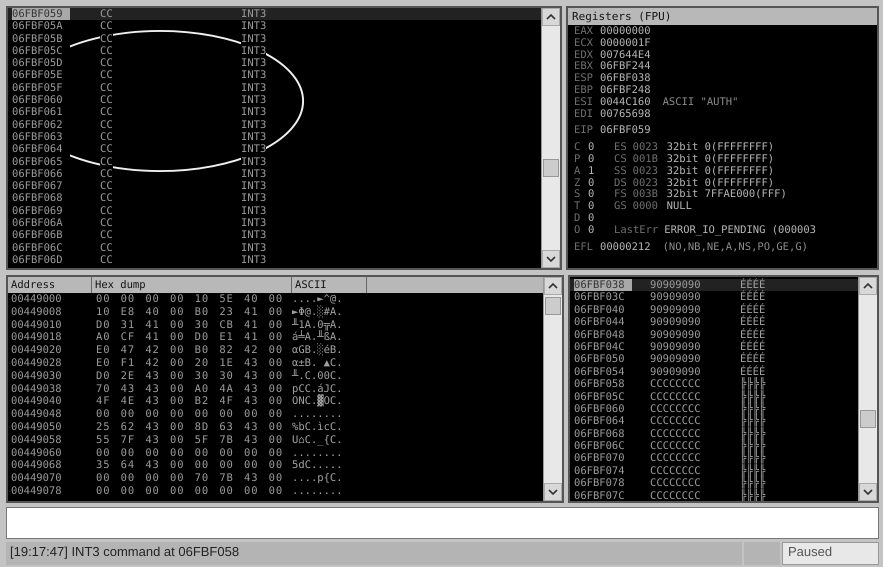  What do you see at coordinates (106, 100) in the screenshot?
I see `hex-text: CC` at bounding box center [106, 100].